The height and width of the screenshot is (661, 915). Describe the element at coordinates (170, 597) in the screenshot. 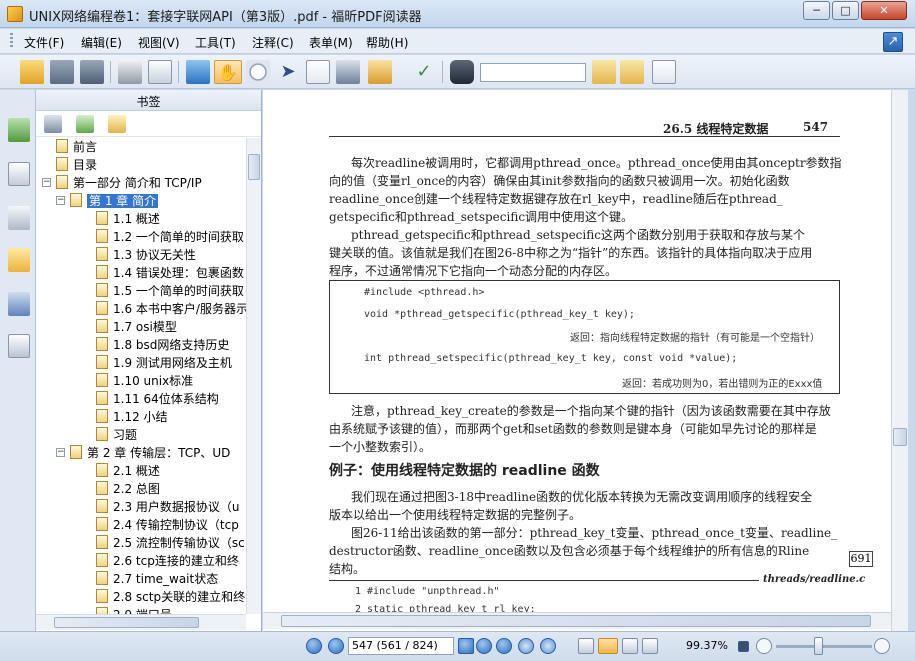

I see `bookmark-item: 2.8 sctp关联的建立和终` at that location.